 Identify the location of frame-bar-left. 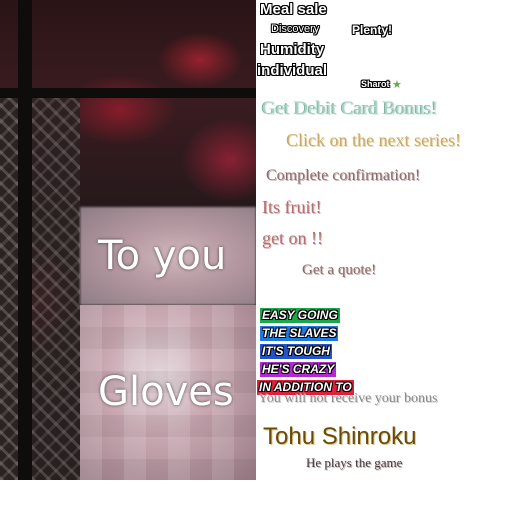
(25, 240).